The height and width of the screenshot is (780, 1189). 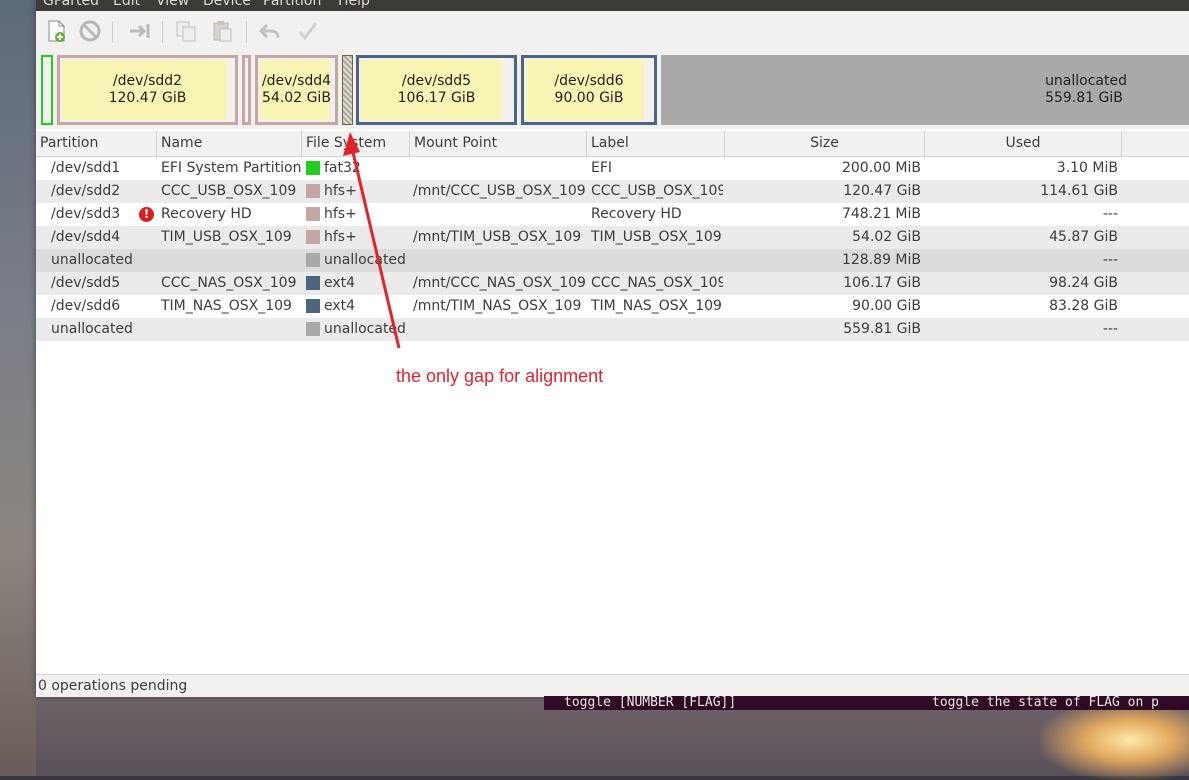 I want to click on cell-size: 106.17 GiB, so click(x=882, y=283).